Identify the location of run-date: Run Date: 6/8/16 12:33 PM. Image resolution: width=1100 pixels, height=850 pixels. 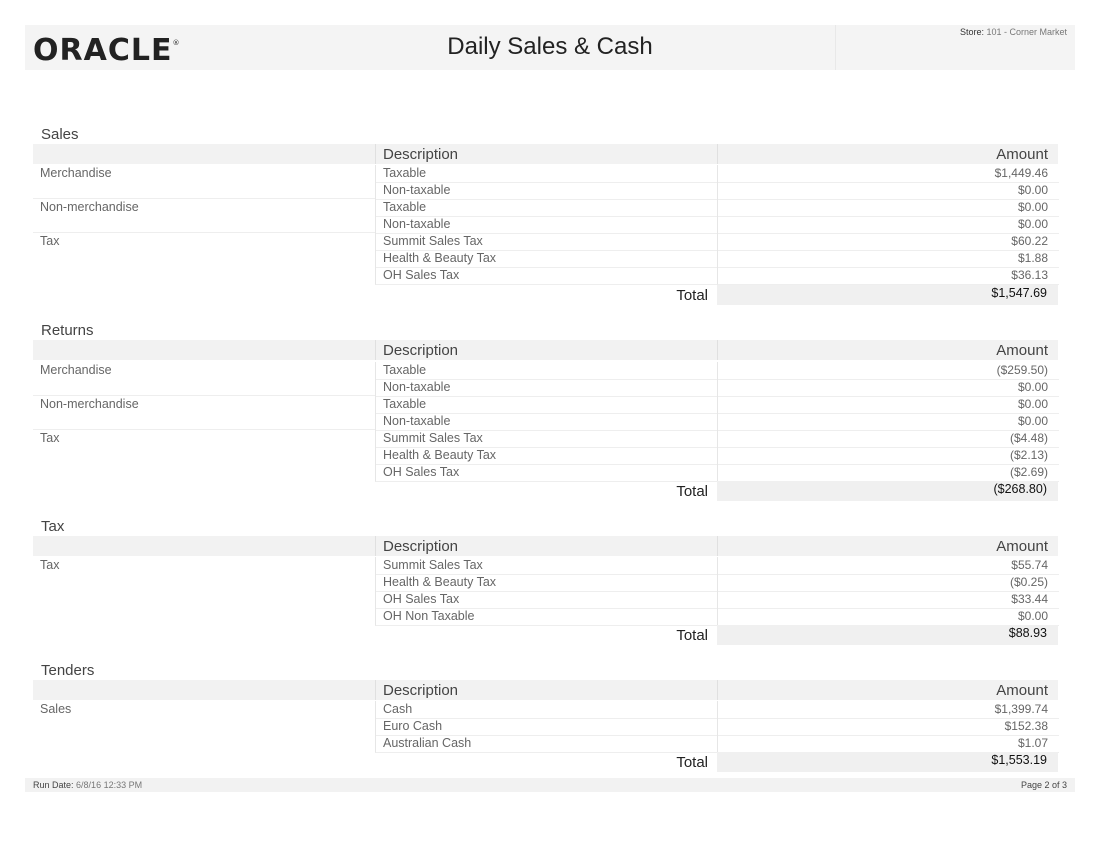
(87, 785).